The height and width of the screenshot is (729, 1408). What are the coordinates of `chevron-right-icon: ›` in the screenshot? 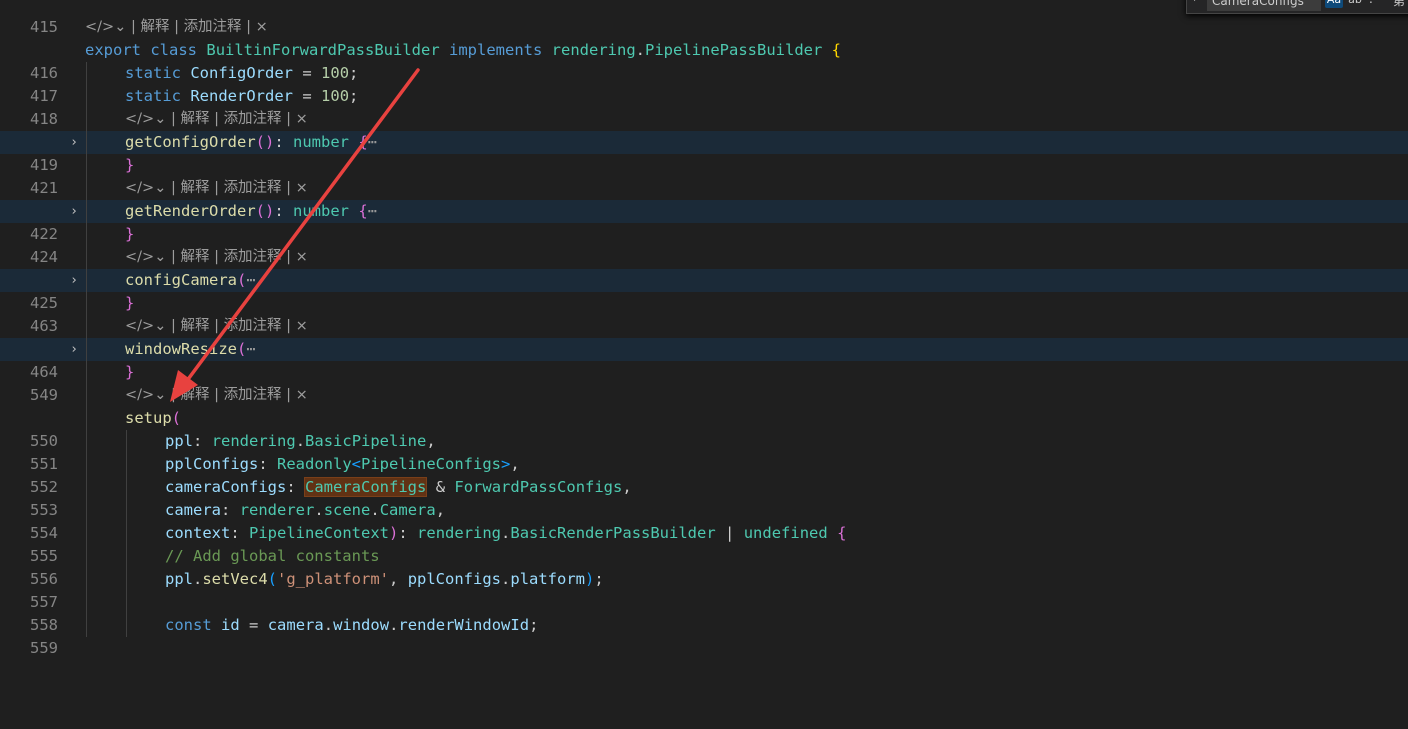 It's located at (1195, 2).